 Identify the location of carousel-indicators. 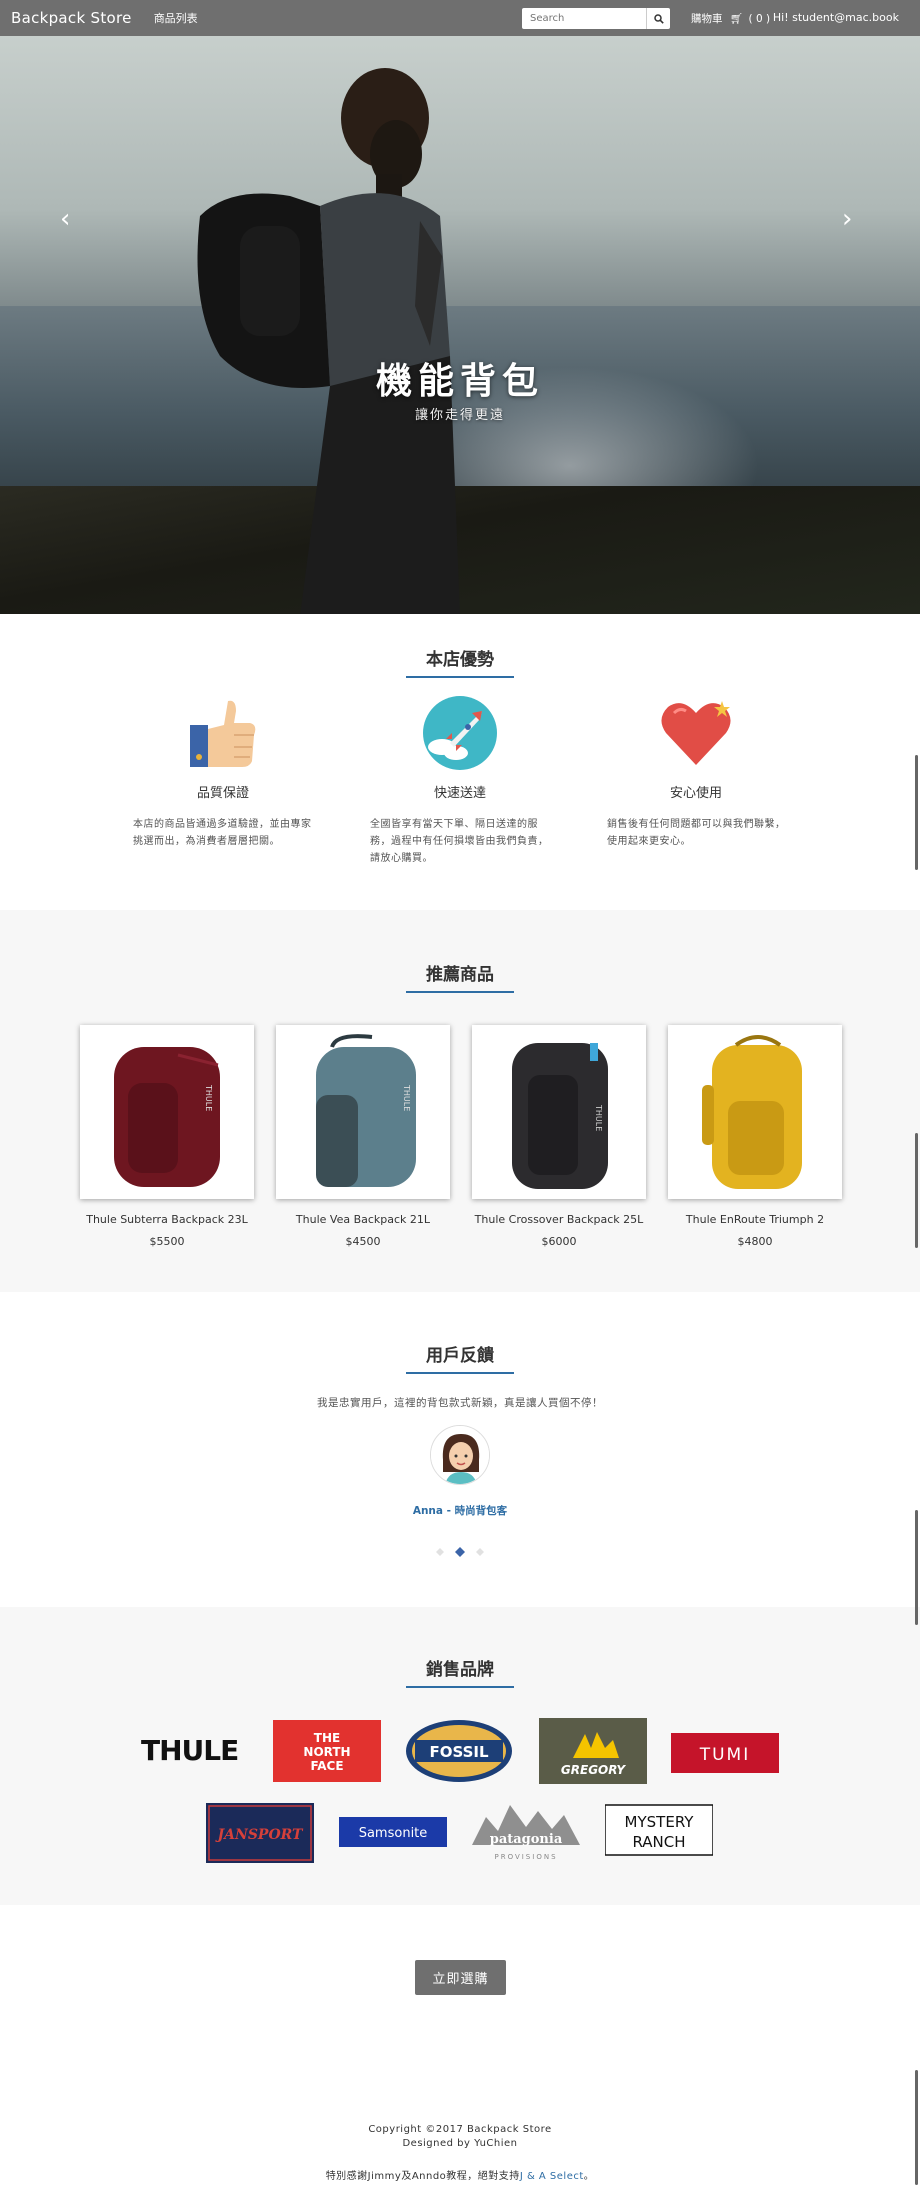
(460, 1552).